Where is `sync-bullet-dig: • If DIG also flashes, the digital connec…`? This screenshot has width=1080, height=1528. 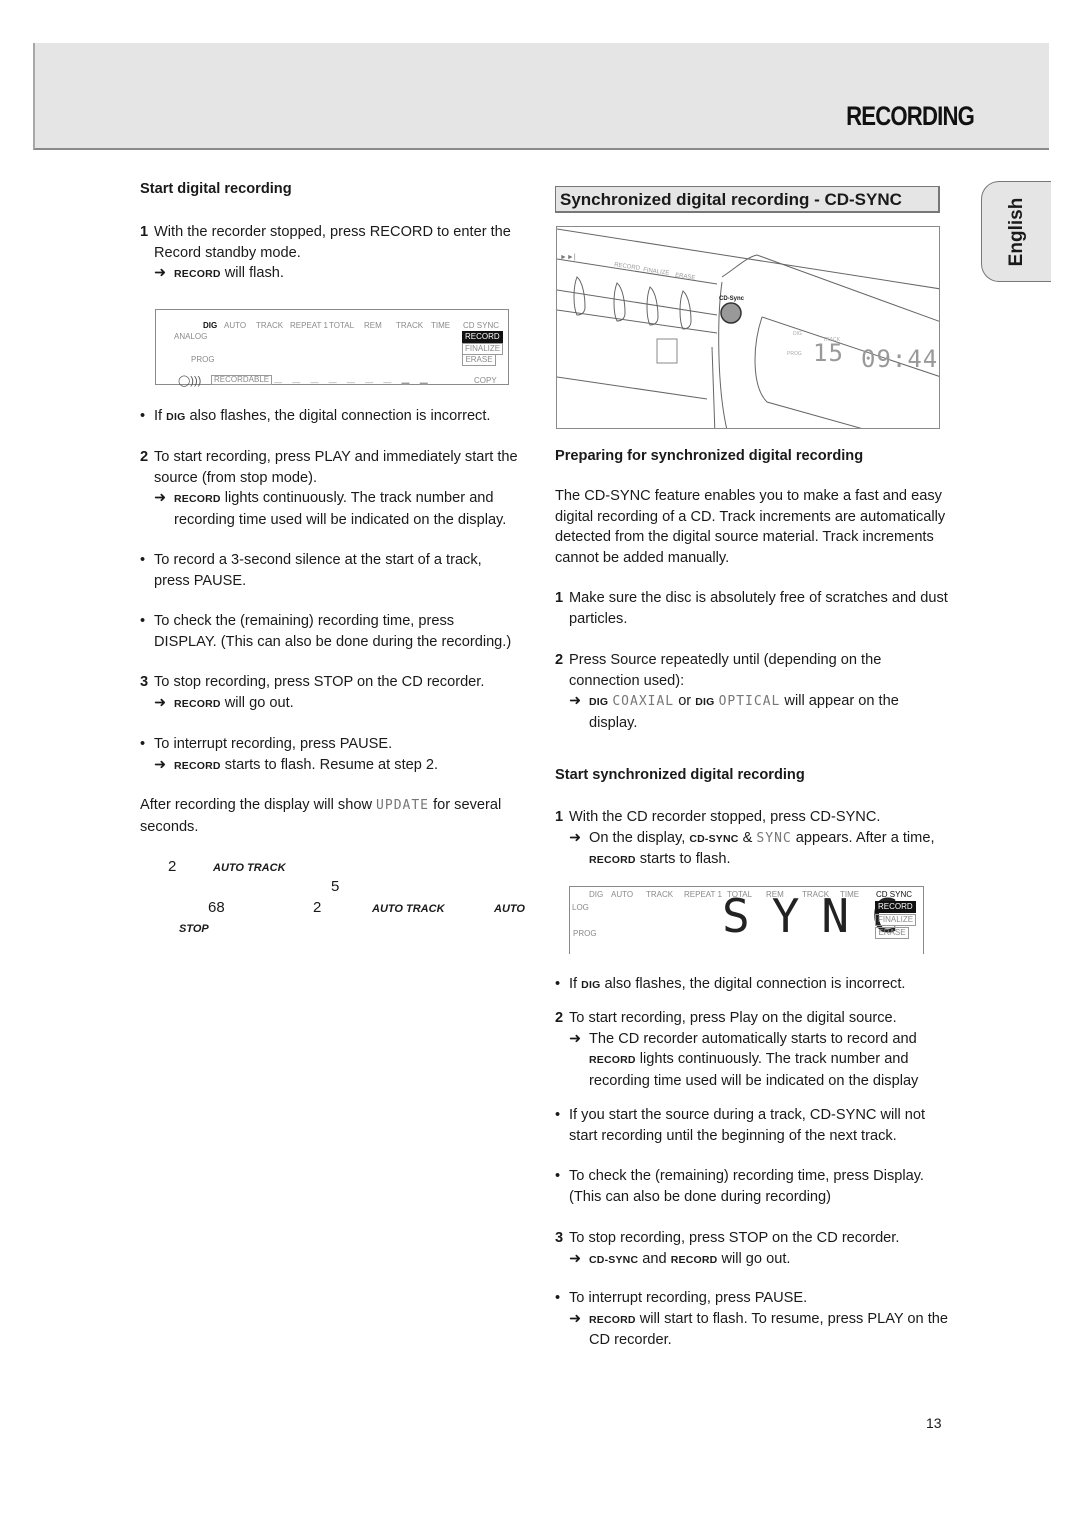 sync-bullet-dig: • If DIG also flashes, the digital connec… is located at coordinates (752, 985).